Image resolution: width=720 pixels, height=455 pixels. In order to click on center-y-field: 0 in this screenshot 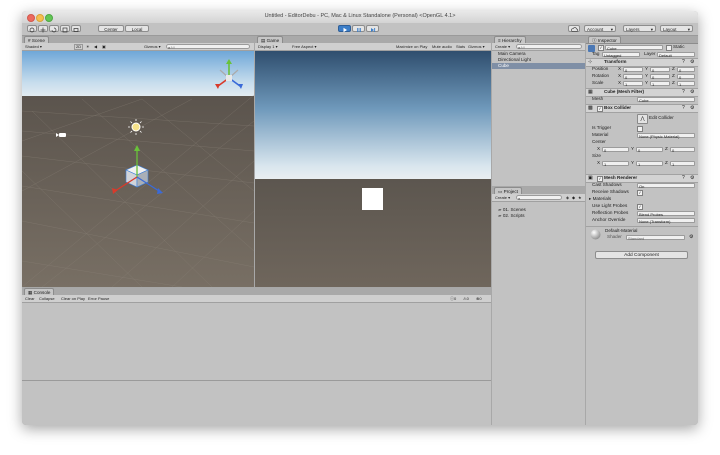, I will do `click(649, 149)`.